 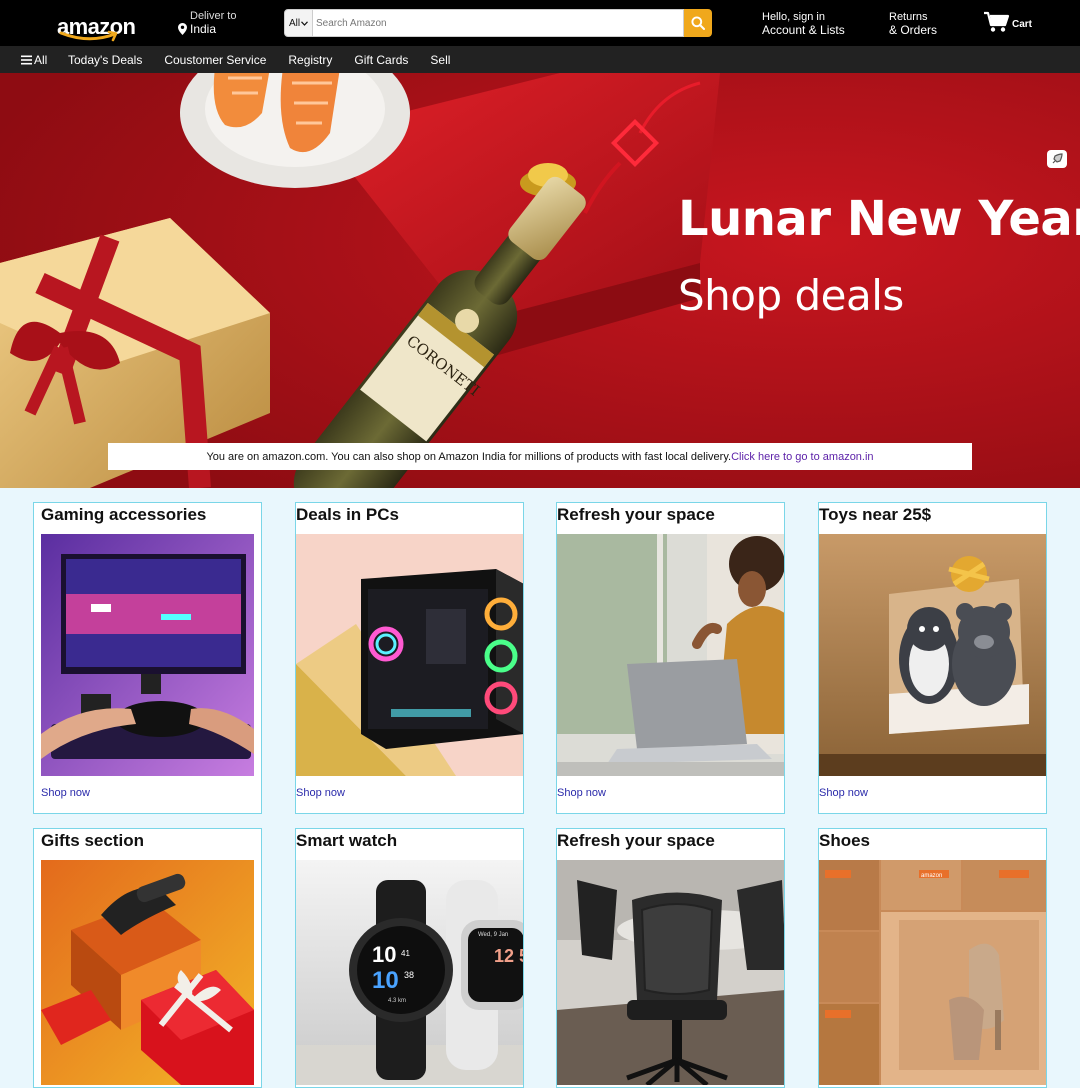 What do you see at coordinates (1022, 24) in the screenshot?
I see `cart-label: Cart` at bounding box center [1022, 24].